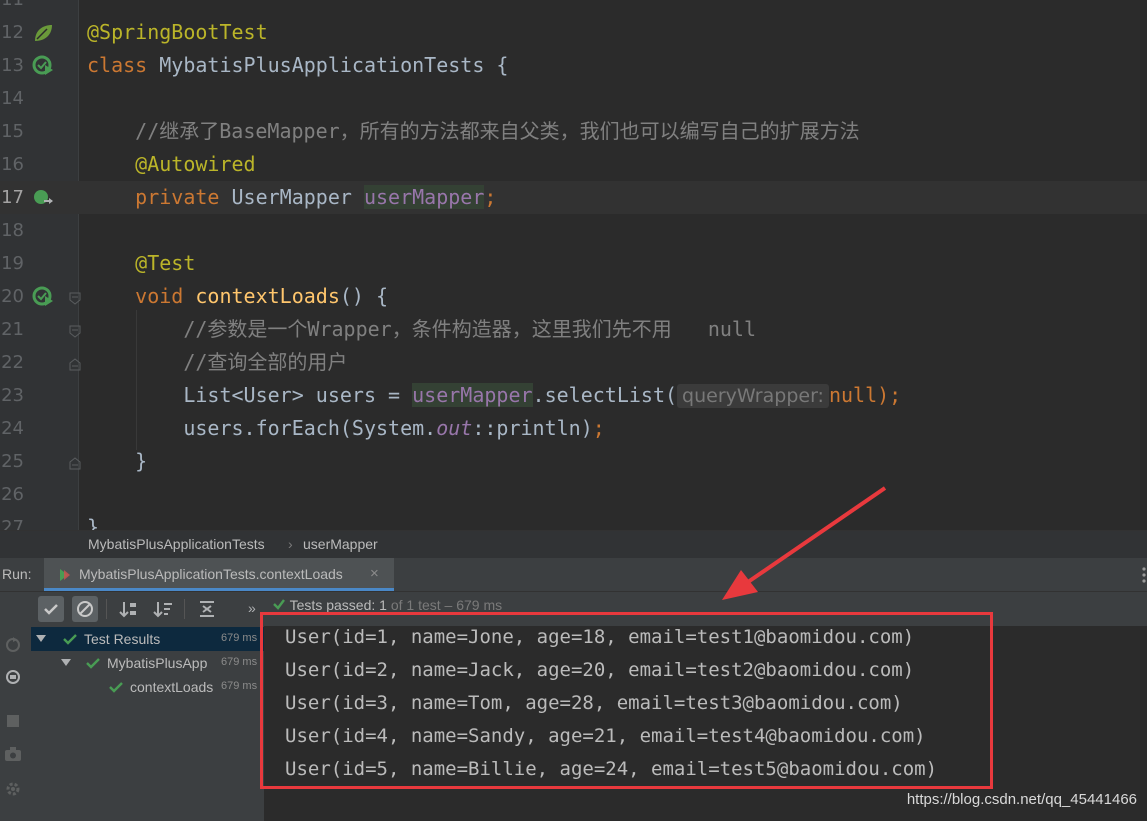  What do you see at coordinates (573, 65) in the screenshot?
I see `code-line: 13 class MybatisPlusApplicationTests {` at bounding box center [573, 65].